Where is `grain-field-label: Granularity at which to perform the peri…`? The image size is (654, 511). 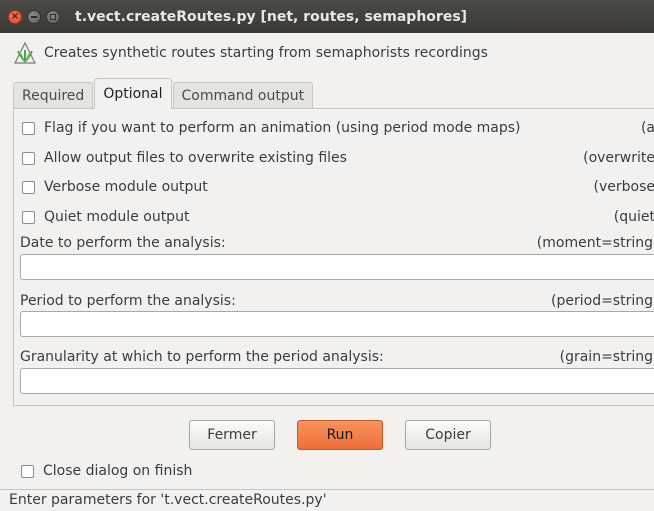 grain-field-label: Granularity at which to perform the peri… is located at coordinates (337, 357).